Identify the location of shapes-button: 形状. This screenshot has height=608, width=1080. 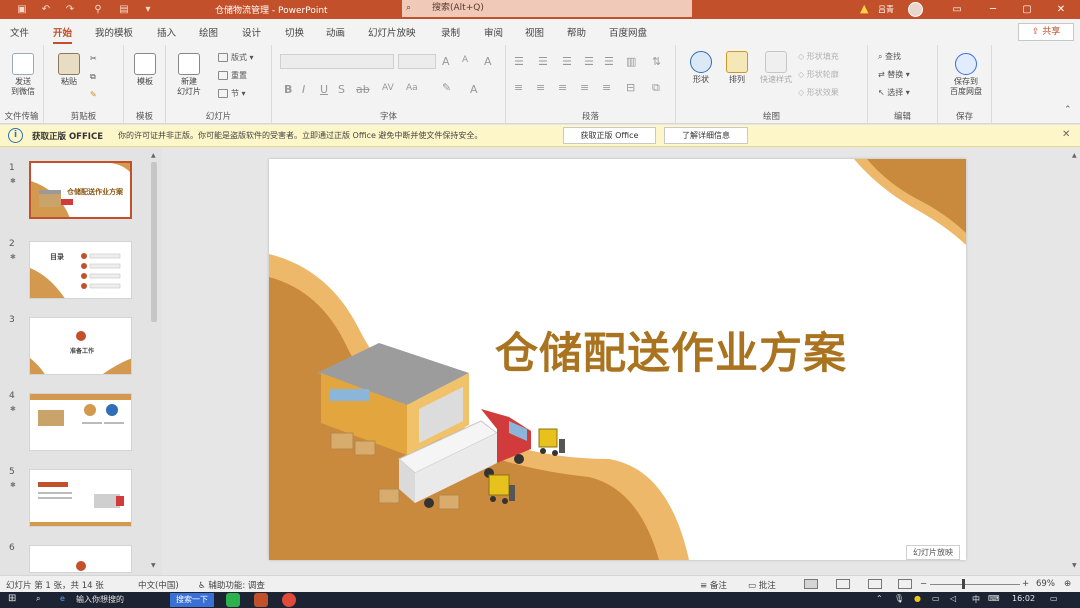
(701, 68).